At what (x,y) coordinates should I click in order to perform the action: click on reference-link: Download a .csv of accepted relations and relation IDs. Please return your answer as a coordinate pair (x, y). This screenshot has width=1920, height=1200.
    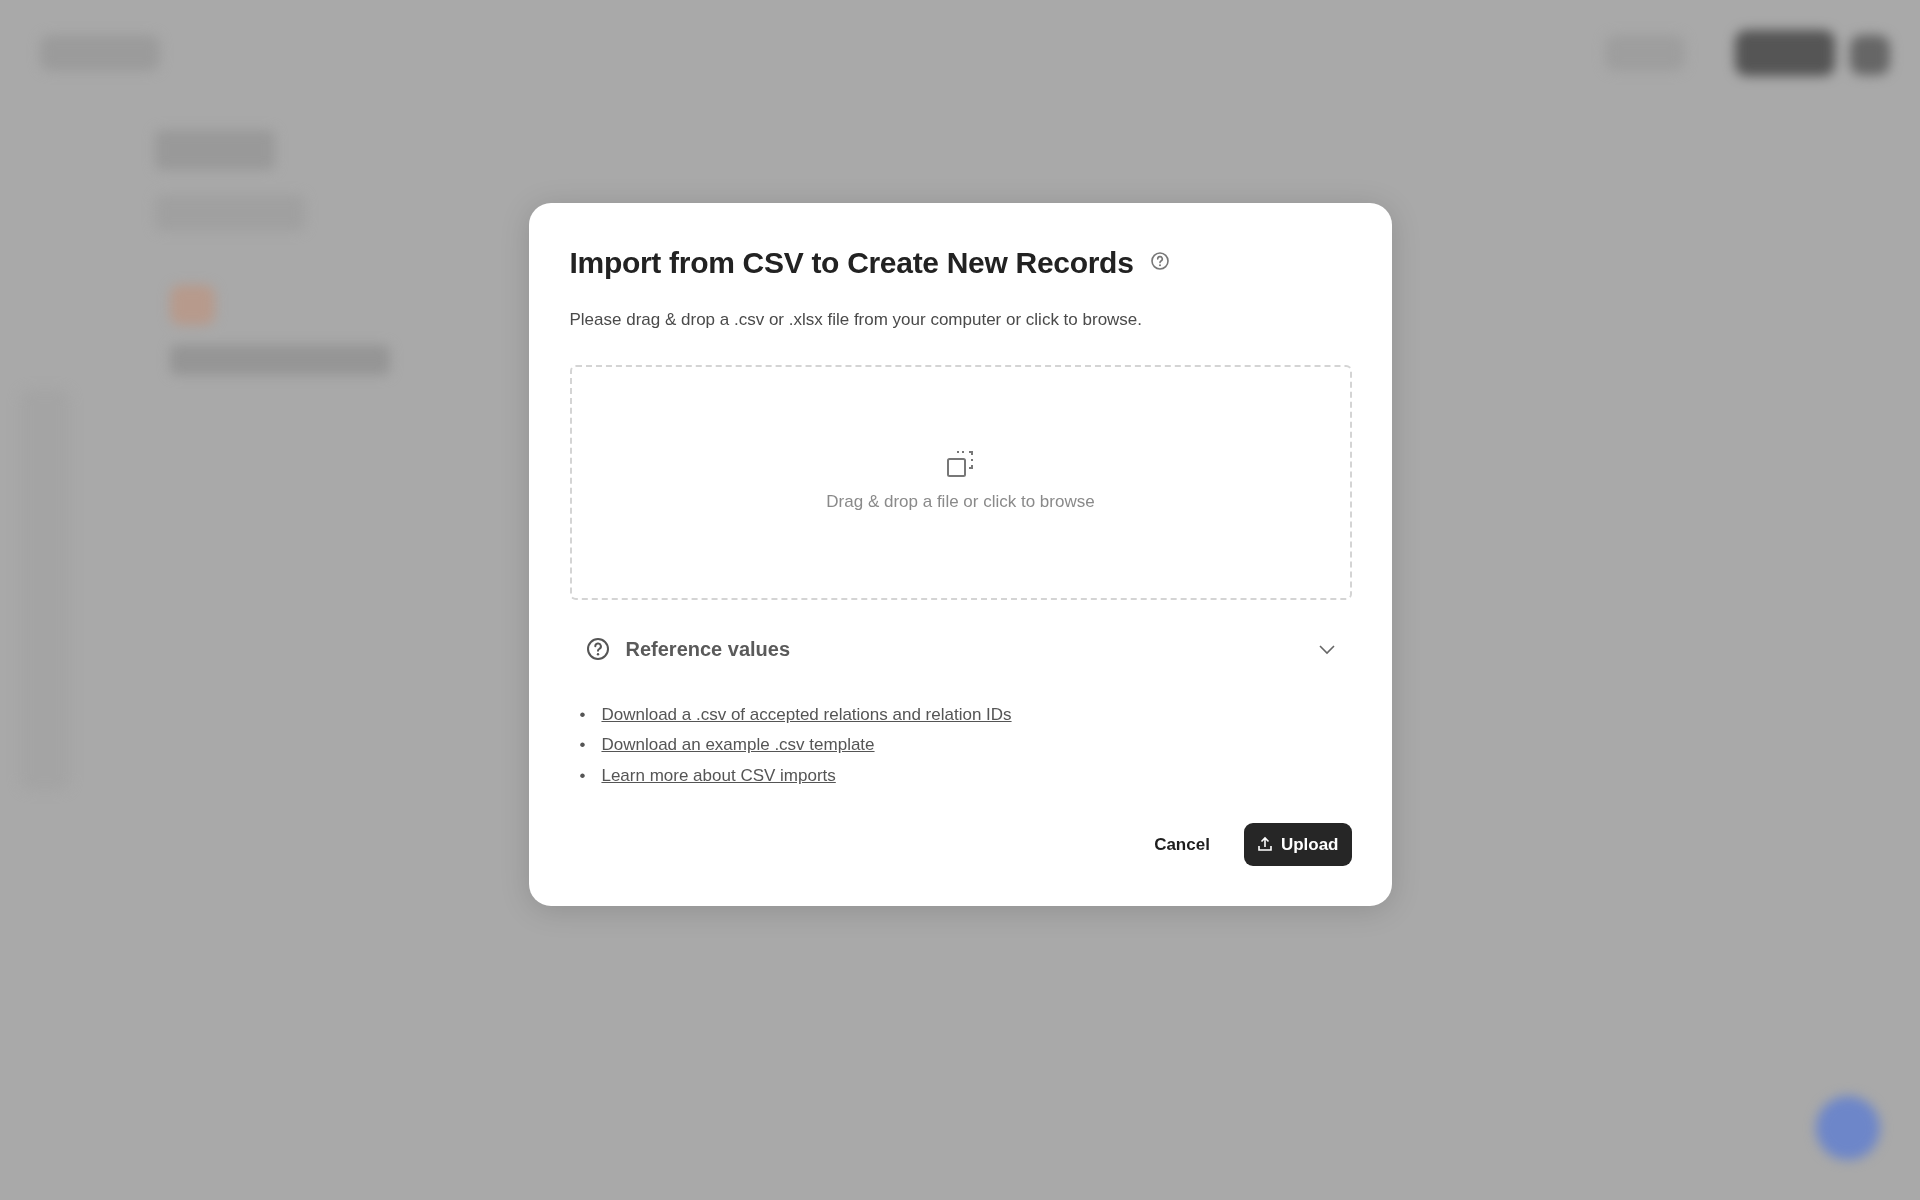
    Looking at the image, I should click on (806, 714).